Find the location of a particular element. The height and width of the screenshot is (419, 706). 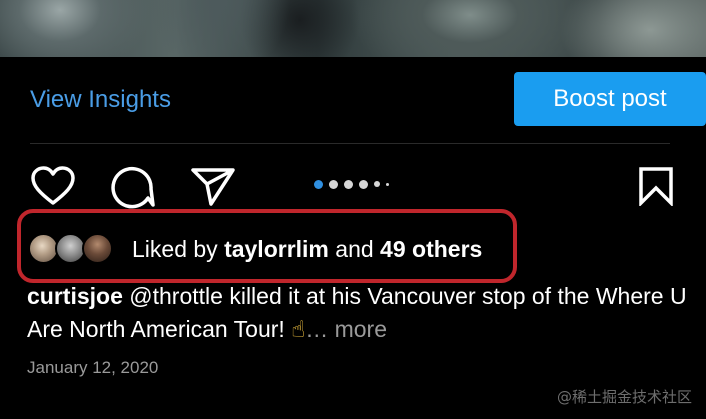

likes-row: Liked by taylorrlim and 49 others is located at coordinates (255, 249).